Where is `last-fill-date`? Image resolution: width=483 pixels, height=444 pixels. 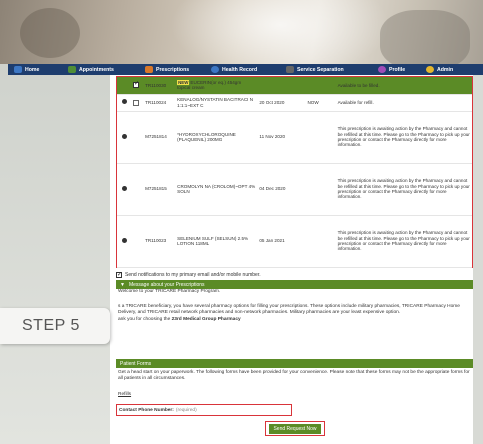
last-fill-date is located at coordinates (281, 86).